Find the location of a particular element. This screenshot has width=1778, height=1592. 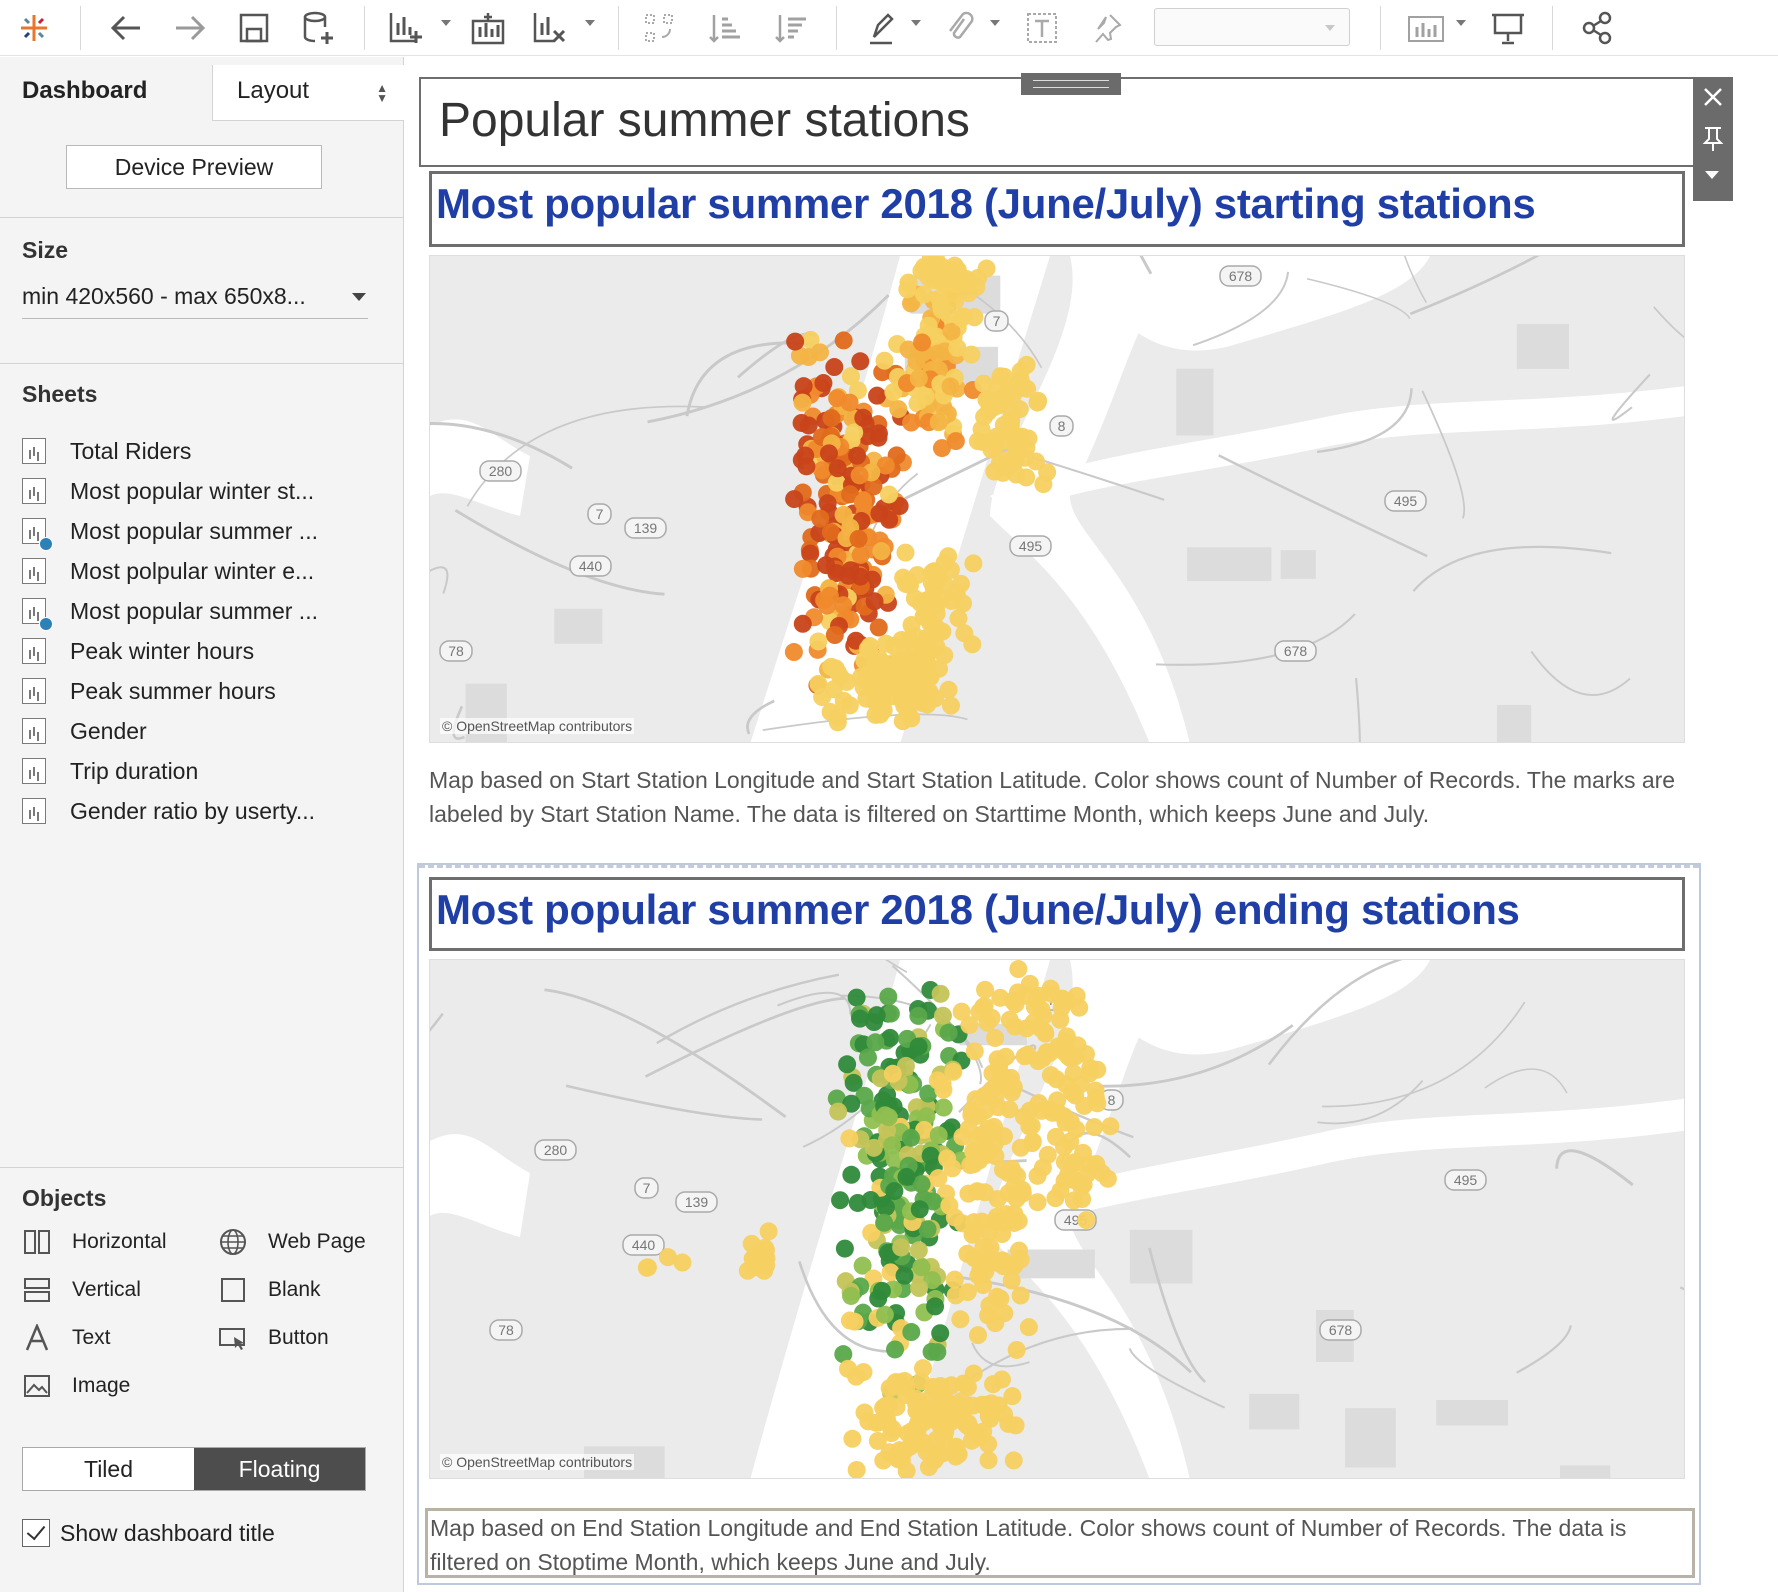

show-labels-icon is located at coordinates (1042, 28).